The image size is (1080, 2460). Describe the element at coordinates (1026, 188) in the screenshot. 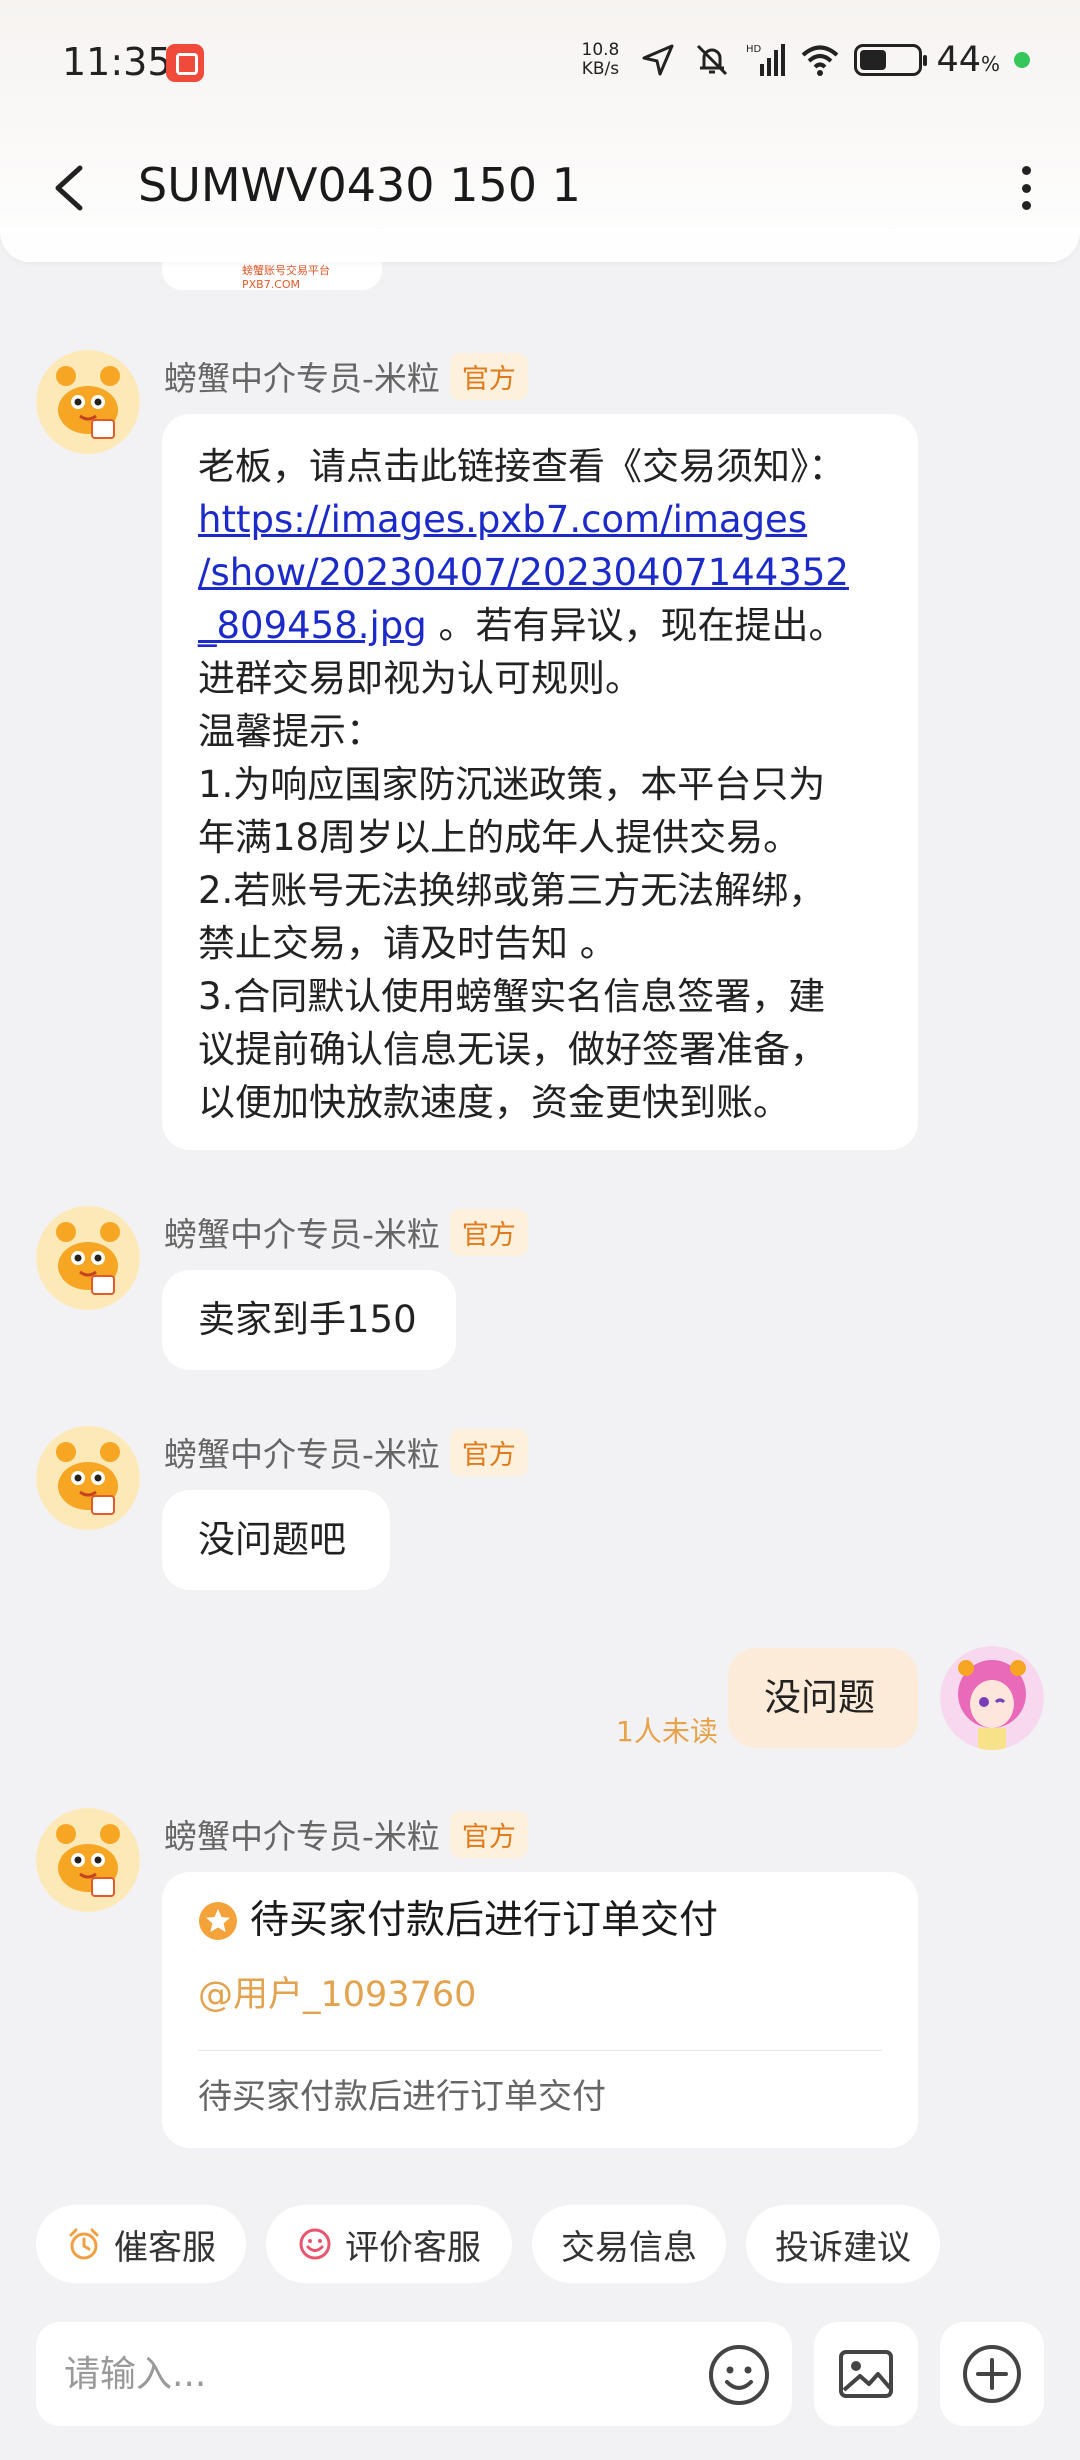

I see `more-menu-button` at that location.